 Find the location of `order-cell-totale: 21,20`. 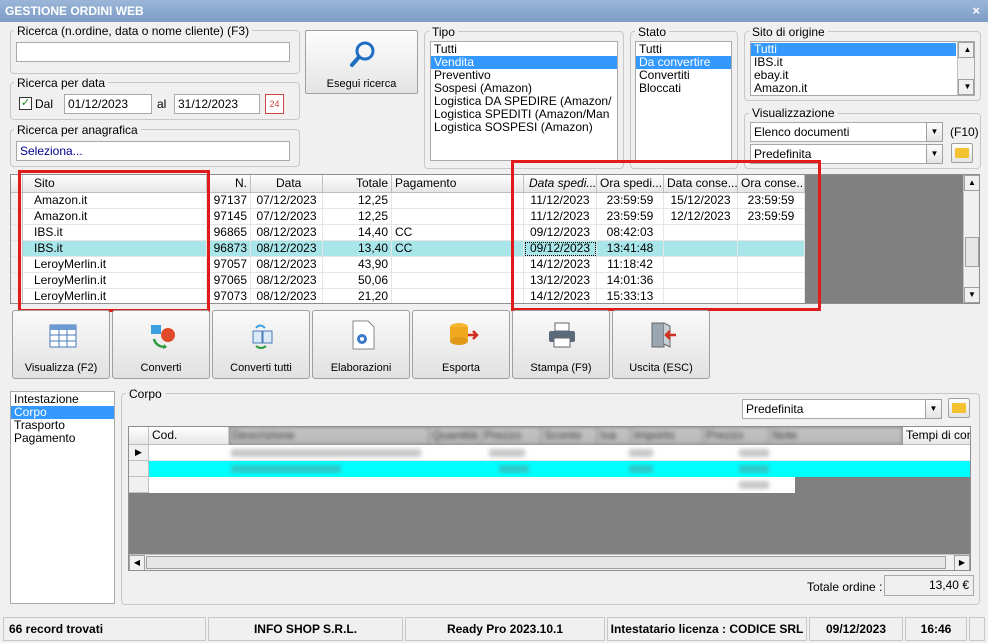

order-cell-totale: 21,20 is located at coordinates (357, 296).